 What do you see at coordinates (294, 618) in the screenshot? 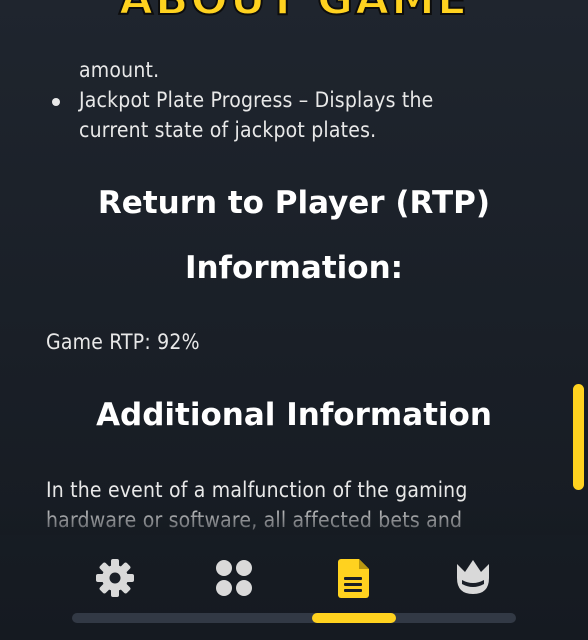
I see `nav-track` at bounding box center [294, 618].